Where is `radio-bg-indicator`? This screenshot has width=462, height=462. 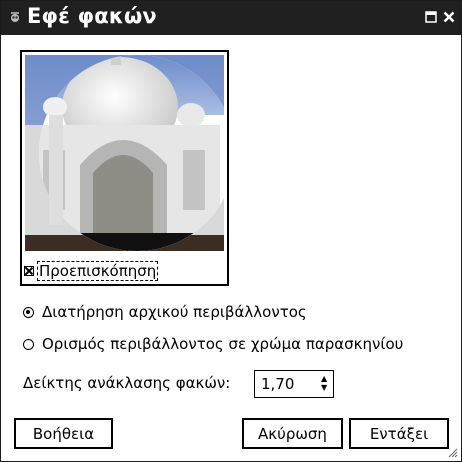 radio-bg-indicator is located at coordinates (28, 344).